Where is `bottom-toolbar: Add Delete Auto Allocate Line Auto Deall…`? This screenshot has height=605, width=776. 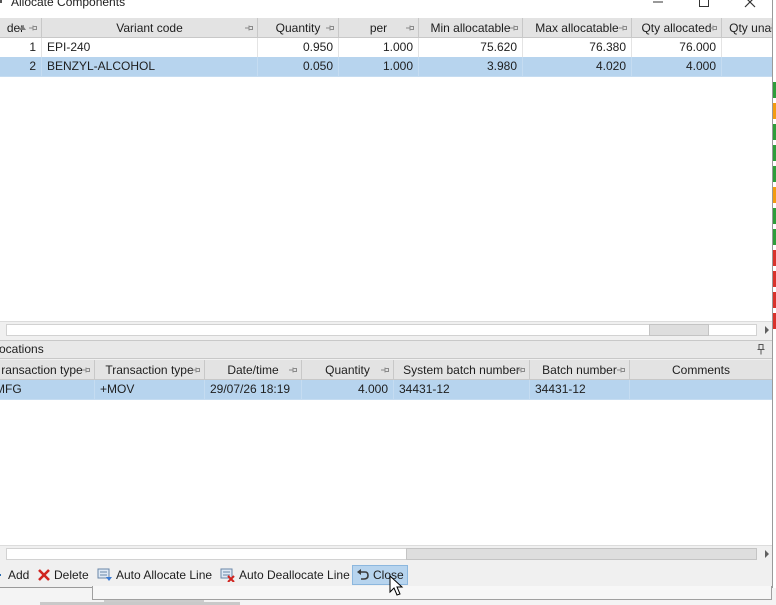
bottom-toolbar: Add Delete Auto Allocate Line Auto Deall… is located at coordinates (386, 575).